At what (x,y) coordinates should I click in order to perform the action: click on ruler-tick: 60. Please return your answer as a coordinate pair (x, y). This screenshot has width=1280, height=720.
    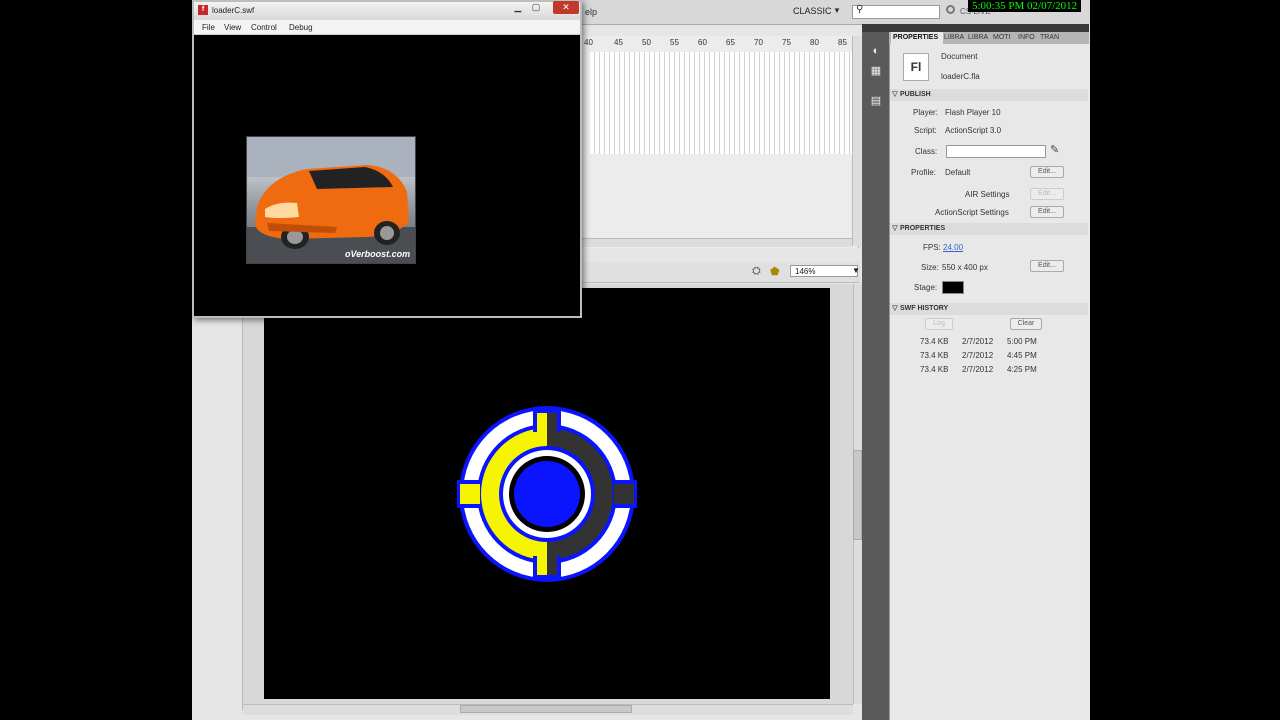
    Looking at the image, I should click on (702, 42).